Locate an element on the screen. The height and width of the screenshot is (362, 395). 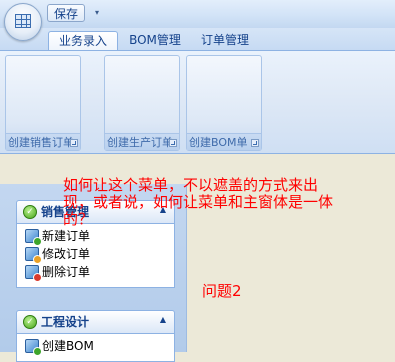
ribbon-group-label: 创建销售订单 is located at coordinates (43, 141).